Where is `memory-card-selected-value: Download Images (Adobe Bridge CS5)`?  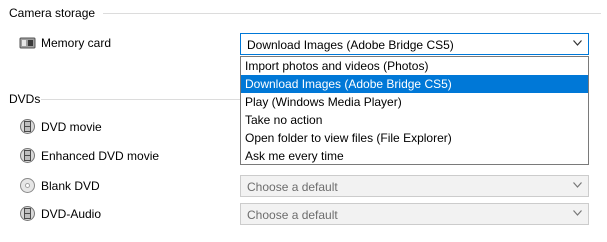 memory-card-selected-value: Download Images (Adobe Bridge CS5) is located at coordinates (350, 45).